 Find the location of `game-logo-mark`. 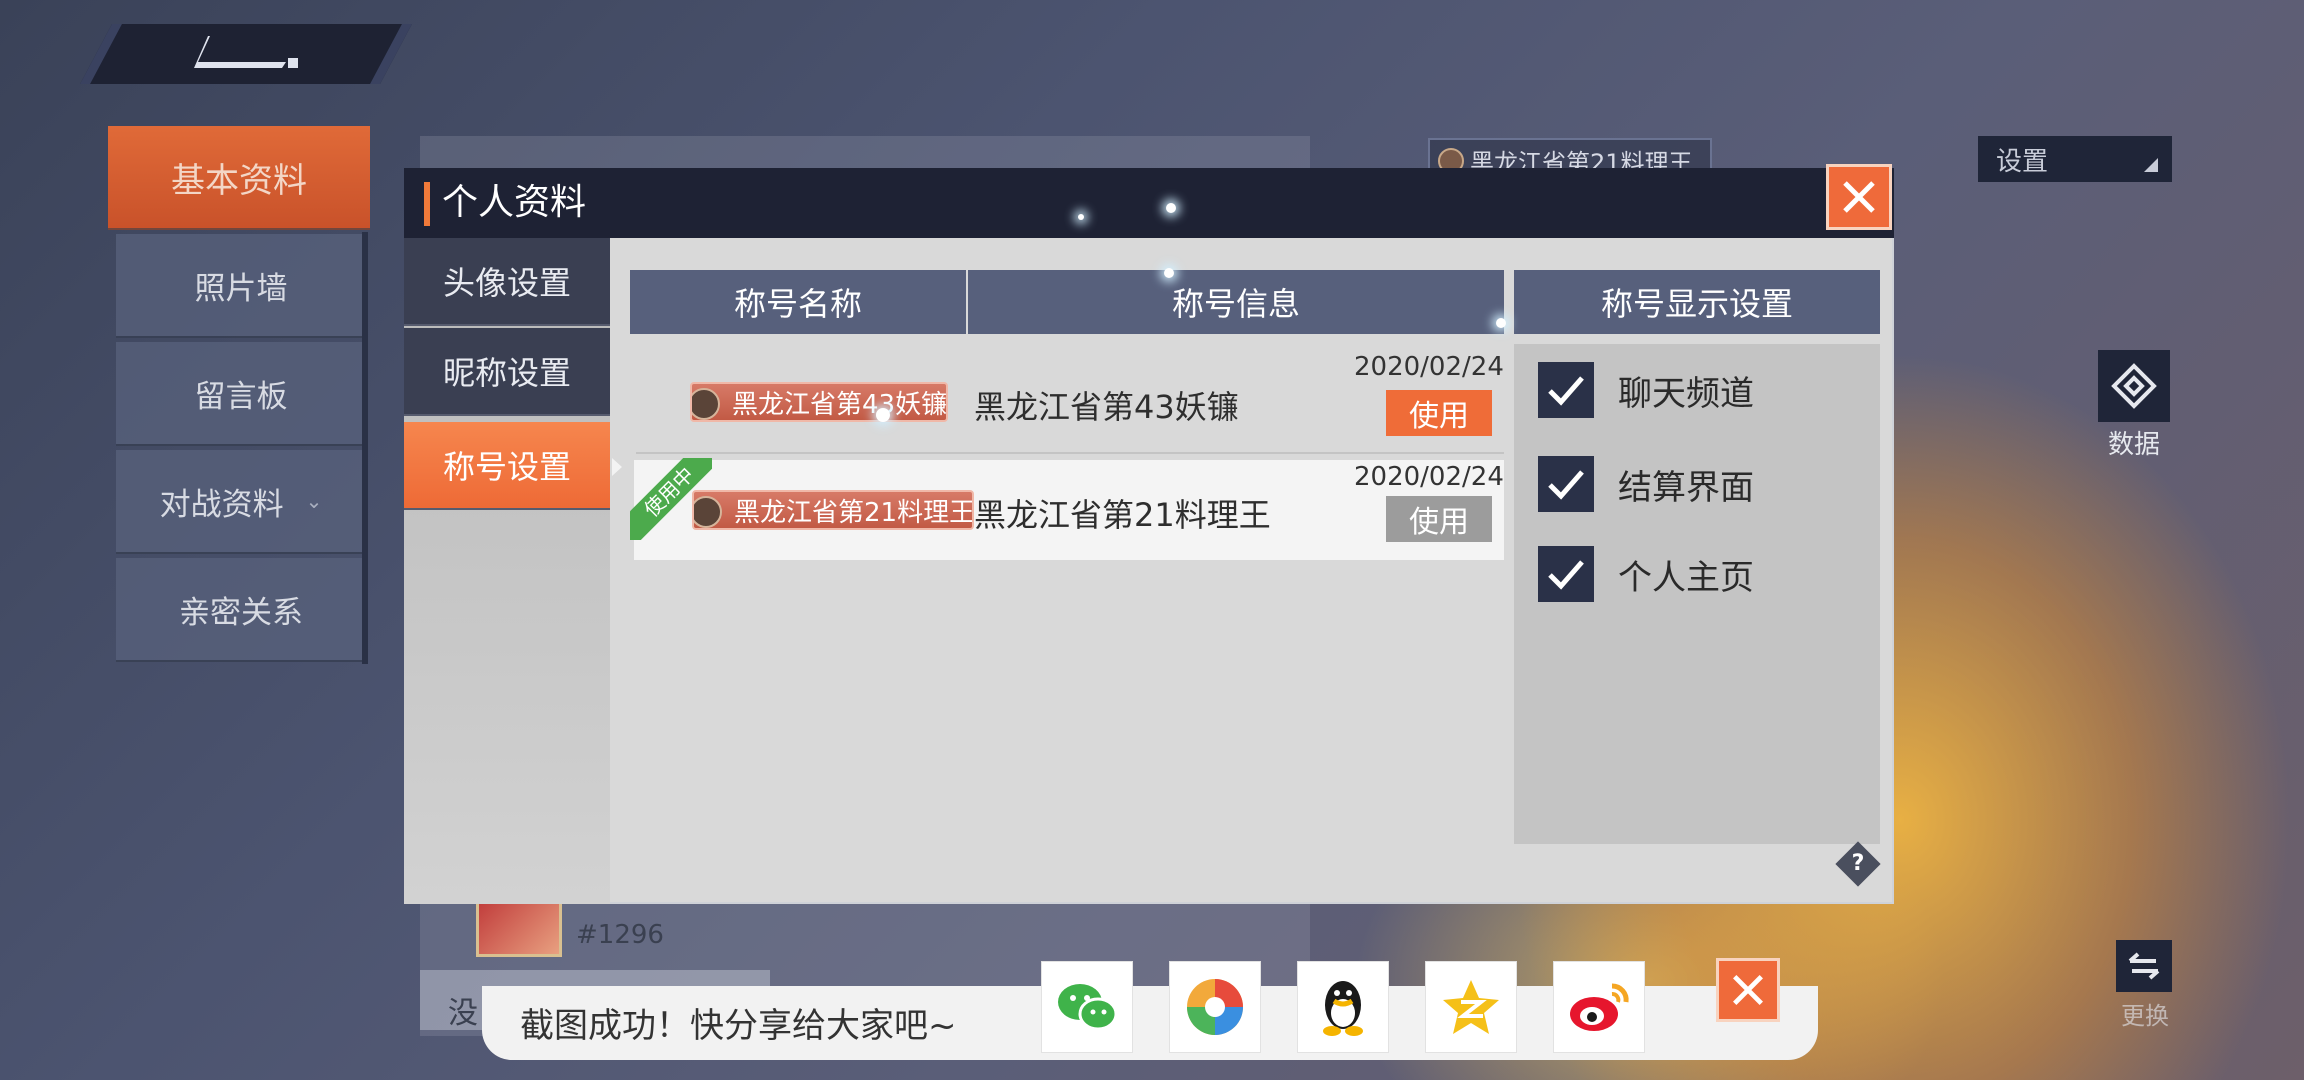

game-logo-mark is located at coordinates (246, 52).